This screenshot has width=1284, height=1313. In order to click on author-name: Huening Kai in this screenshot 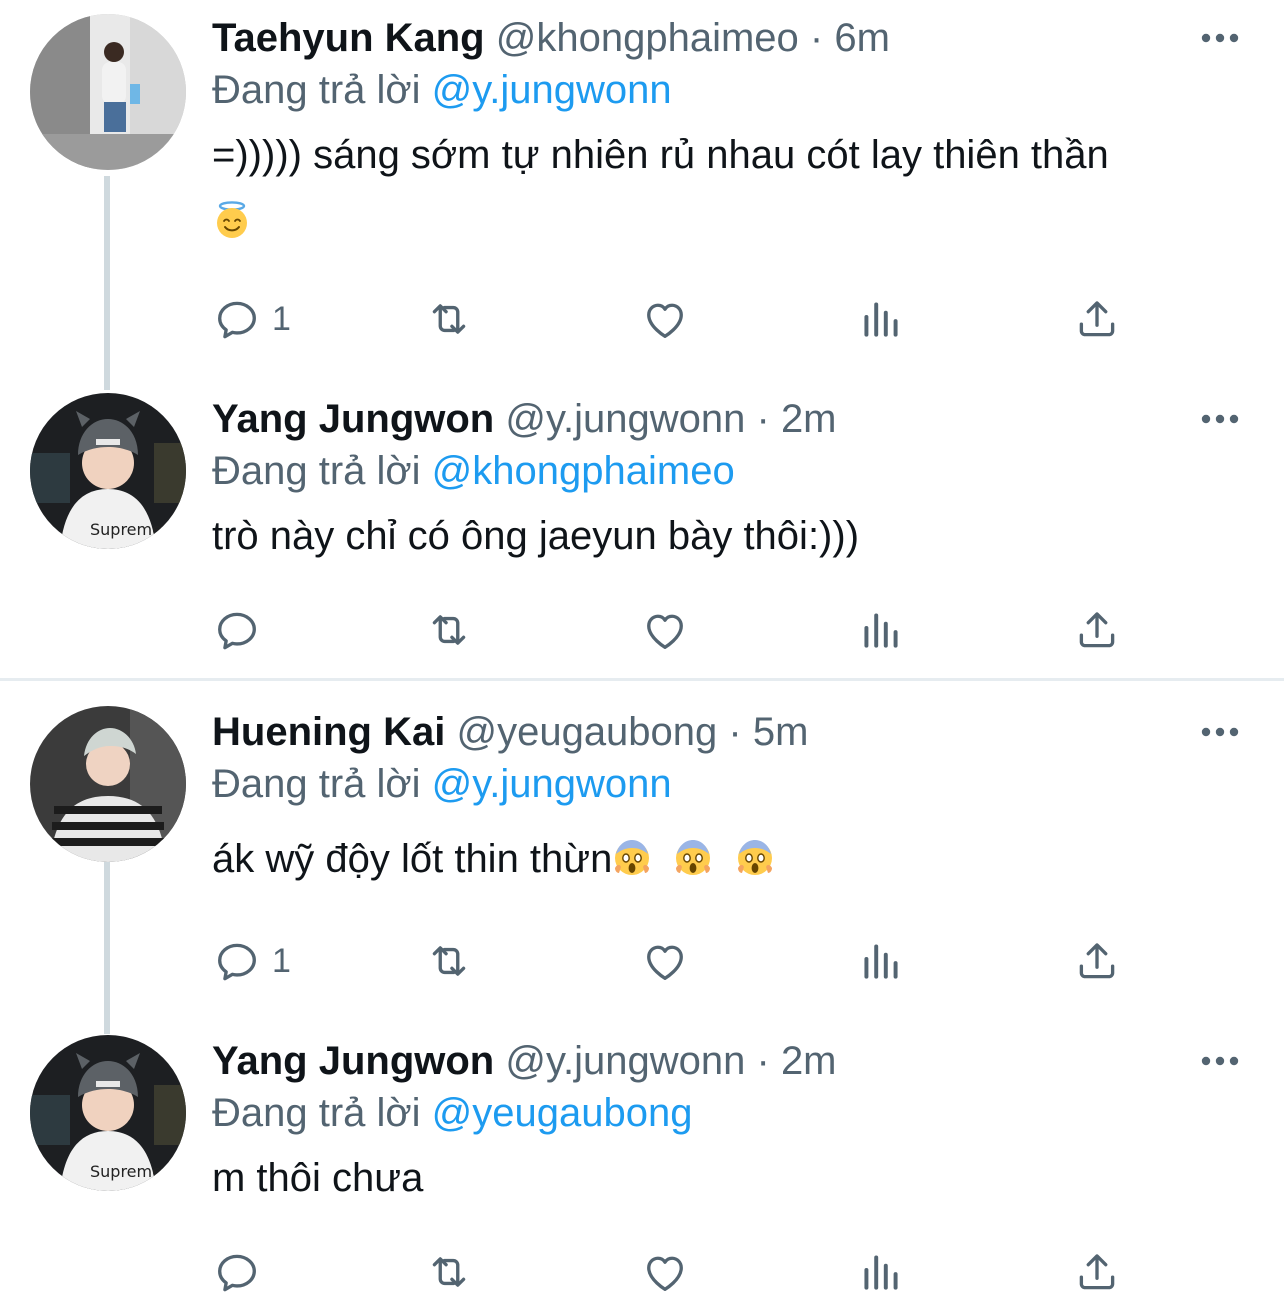, I will do `click(328, 732)`.